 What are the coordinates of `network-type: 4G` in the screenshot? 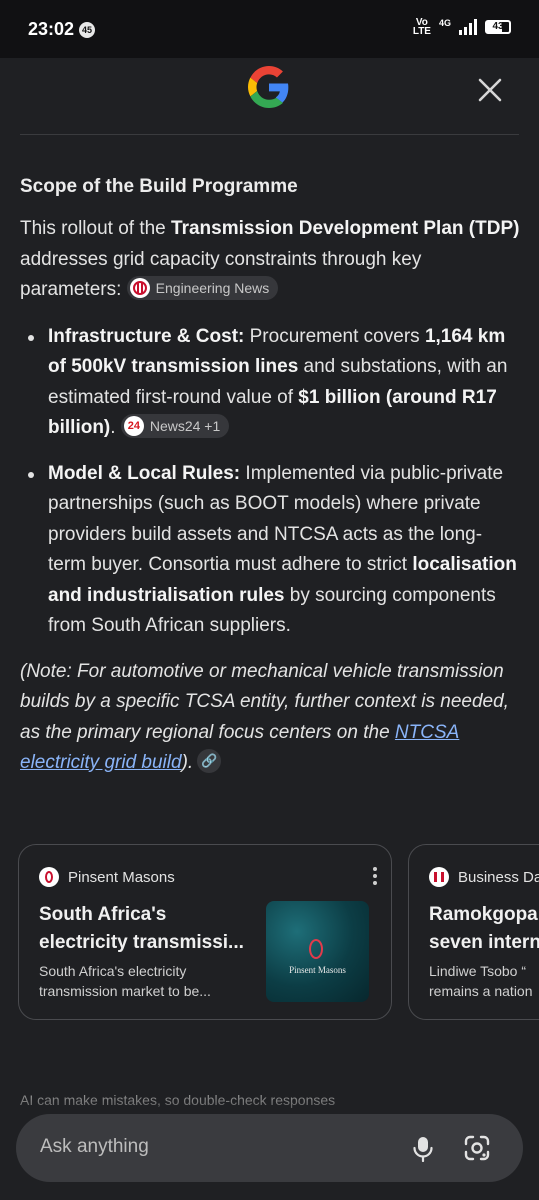 It's located at (444, 23).